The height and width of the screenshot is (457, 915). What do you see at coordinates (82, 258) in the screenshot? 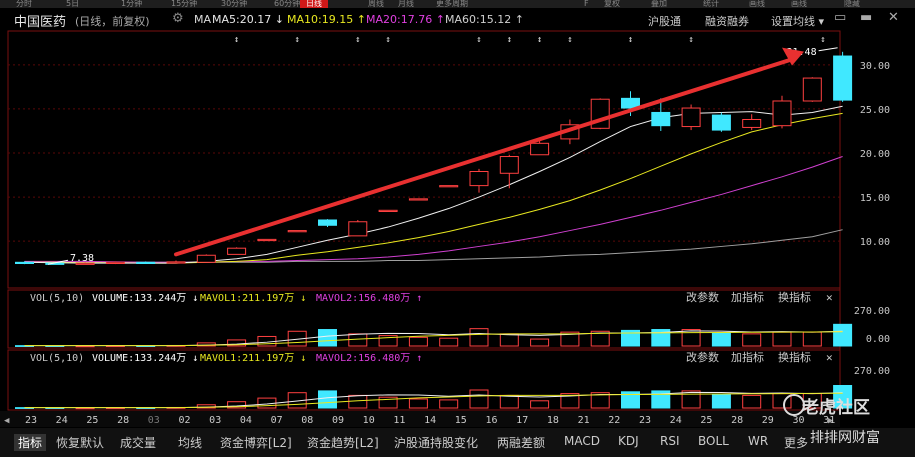
I see `low-price-label: 7.38` at bounding box center [82, 258].